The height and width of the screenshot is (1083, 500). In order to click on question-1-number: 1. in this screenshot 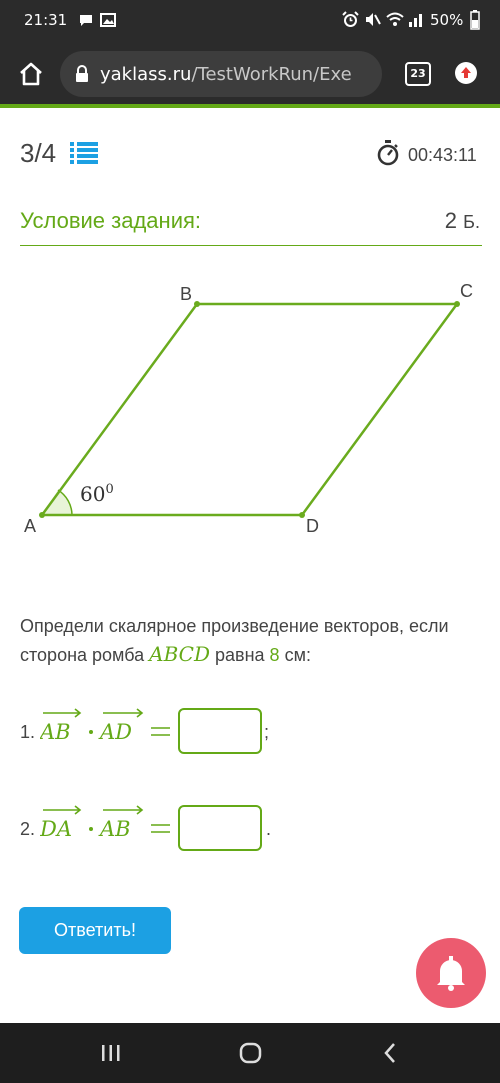, I will do `click(28, 732)`.